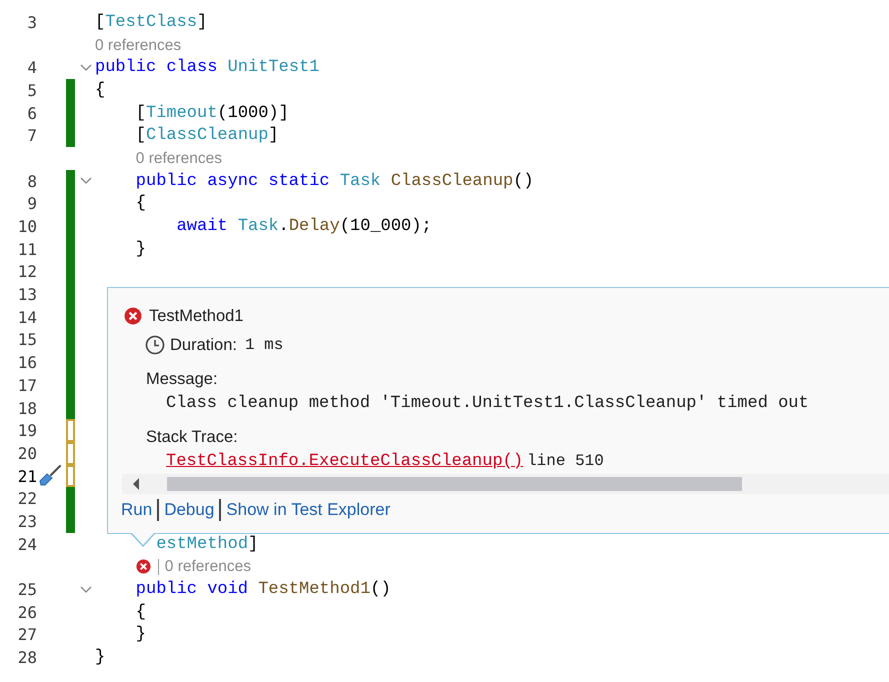 The image size is (889, 682). Describe the element at coordinates (155, 345) in the screenshot. I see `clock-icon` at that location.